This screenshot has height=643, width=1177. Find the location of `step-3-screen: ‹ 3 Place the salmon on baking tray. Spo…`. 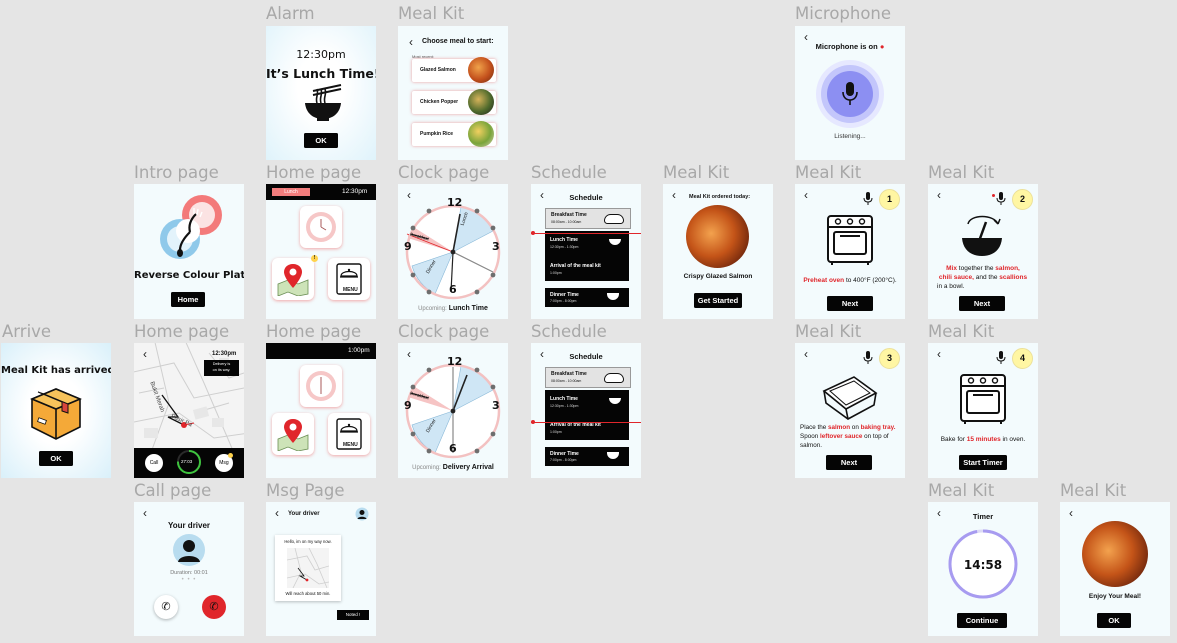

step-3-screen: ‹ 3 Place the salmon on baking tray. Spo… is located at coordinates (850, 410).